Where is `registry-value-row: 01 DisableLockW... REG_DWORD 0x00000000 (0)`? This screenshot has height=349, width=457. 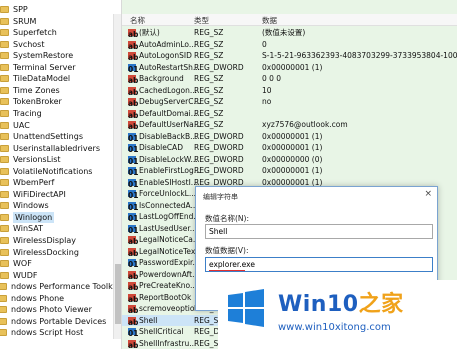
registry-value-row: 01 DisableLockW... REG_DWORD 0x00000000 (0) is located at coordinates (289, 160).